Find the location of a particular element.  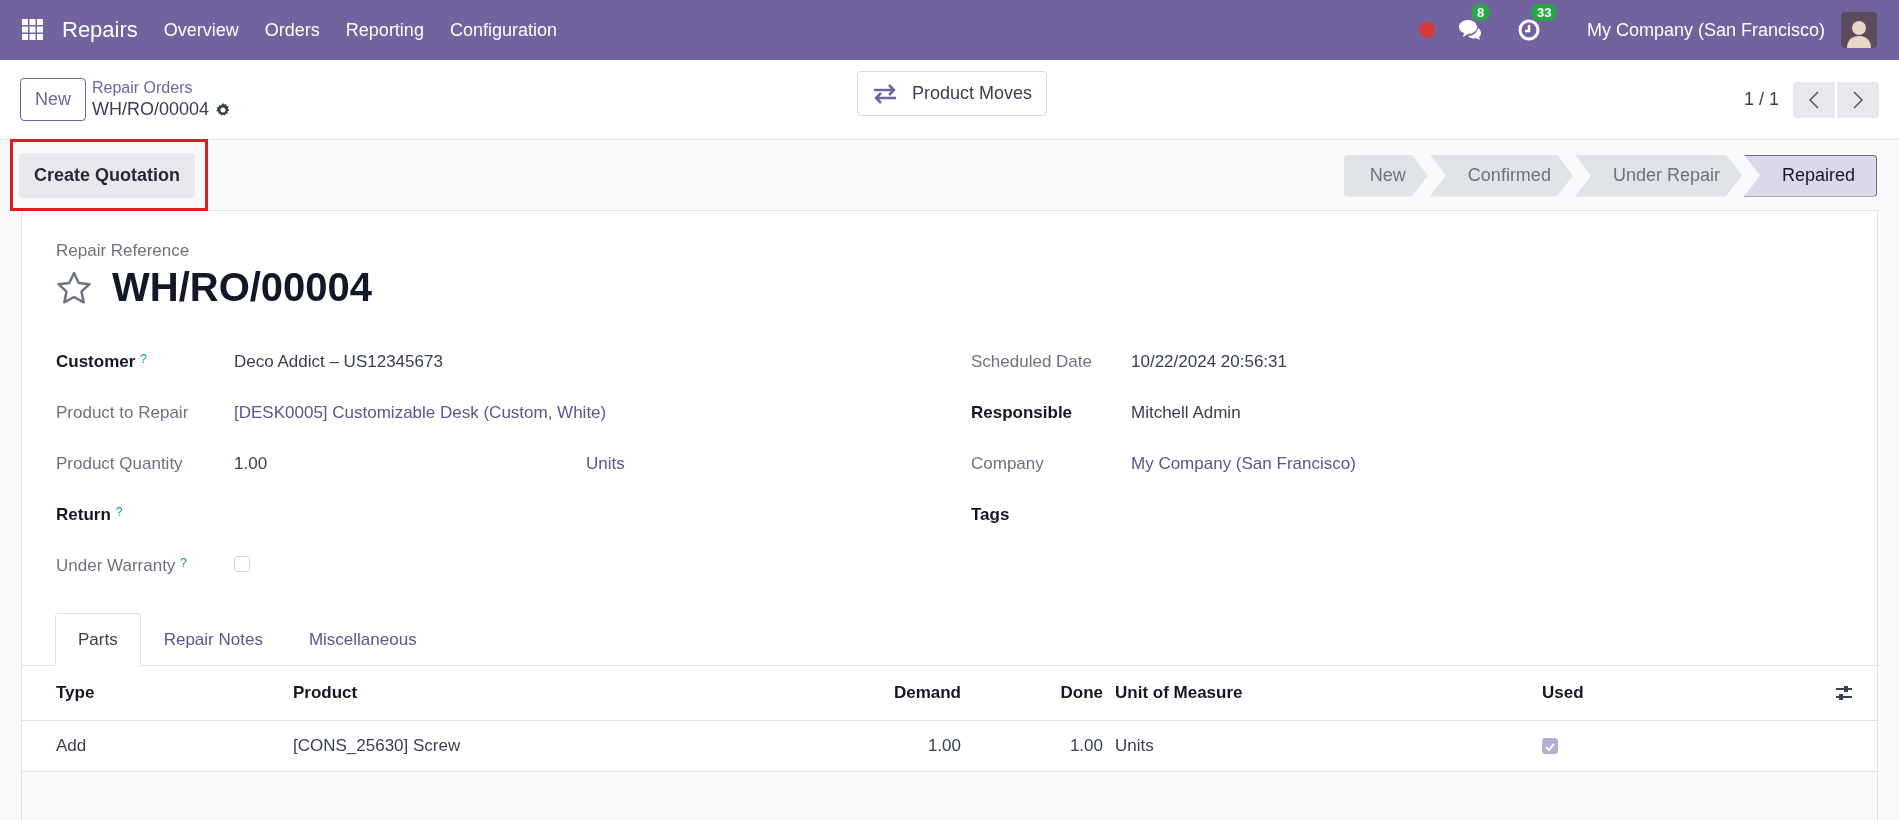

star-icon is located at coordinates (74, 287).